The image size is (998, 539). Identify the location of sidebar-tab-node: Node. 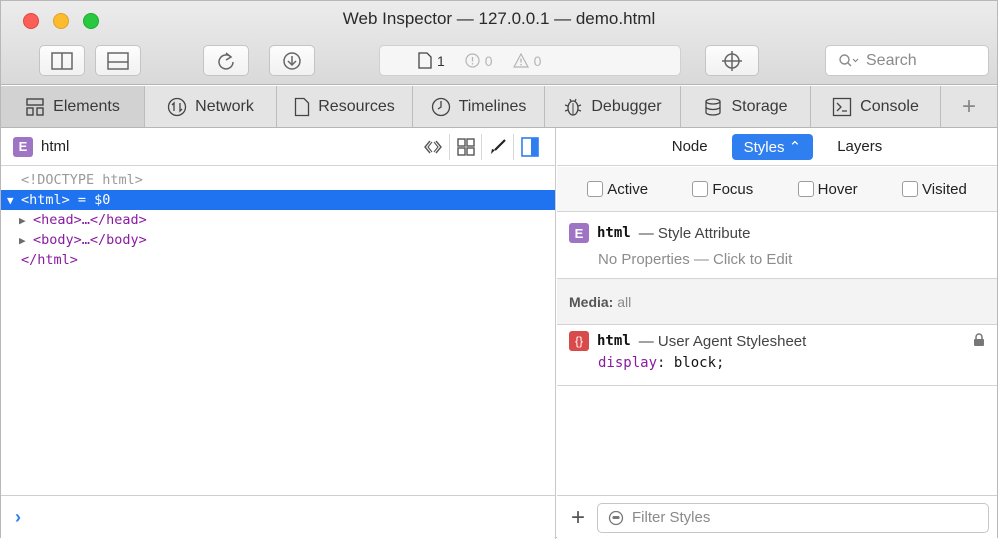
(690, 146).